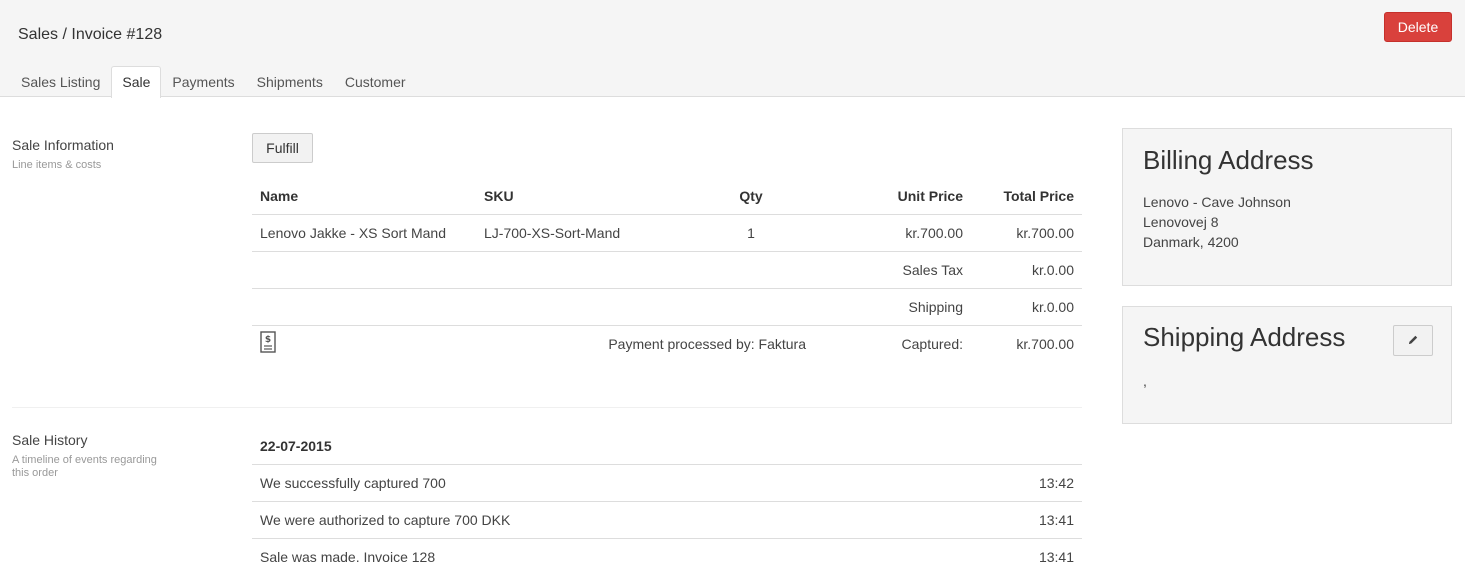 This screenshot has width=1465, height=587. Describe the element at coordinates (38, 34) in the screenshot. I see `breadcrumb-section: Sales` at that location.